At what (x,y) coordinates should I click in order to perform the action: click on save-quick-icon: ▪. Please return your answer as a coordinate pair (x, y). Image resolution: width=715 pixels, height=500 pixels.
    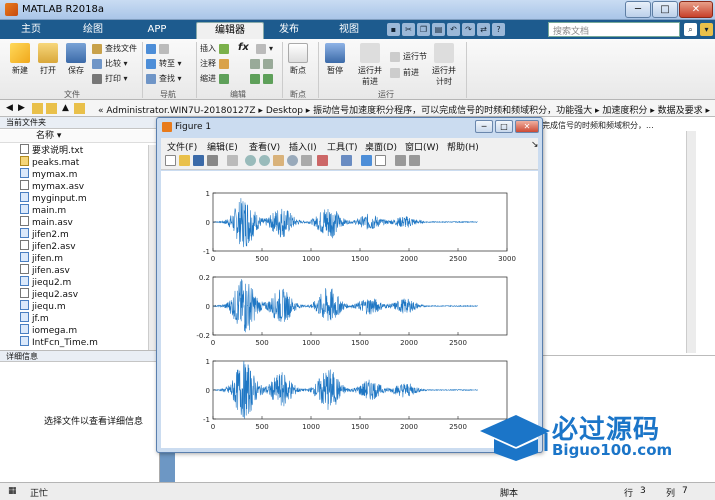
    Looking at the image, I should click on (393, 29).